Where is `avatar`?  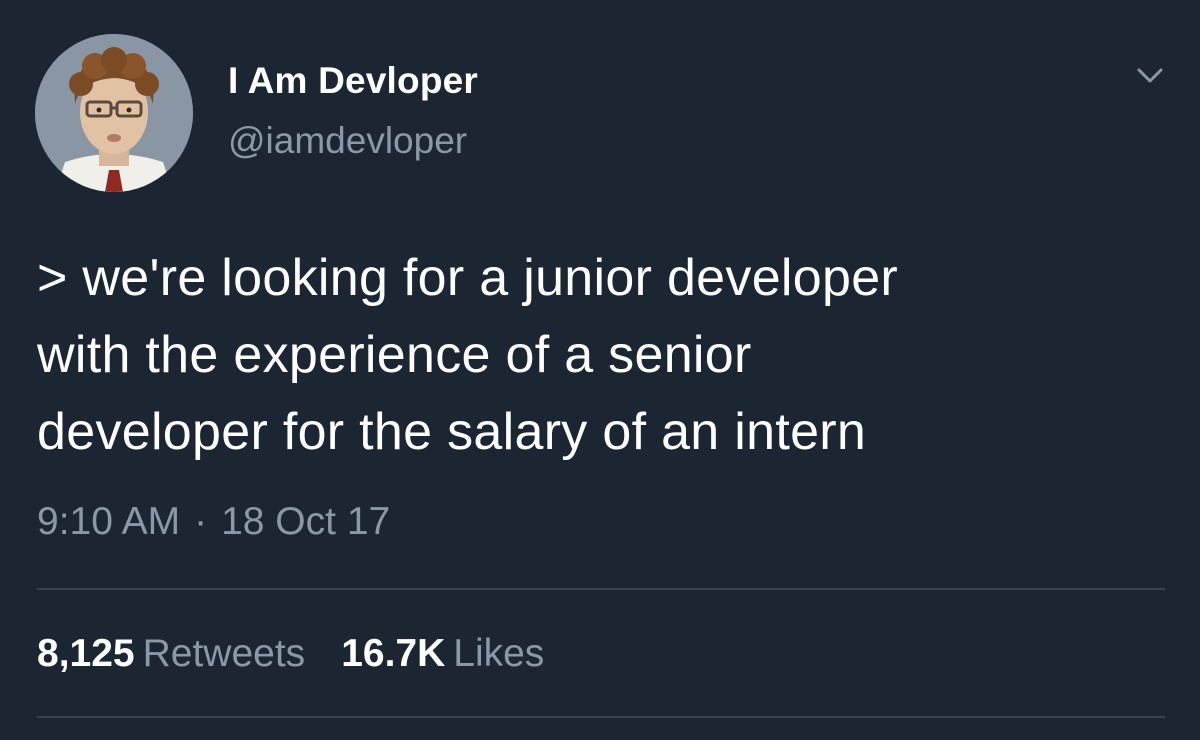 avatar is located at coordinates (114, 113).